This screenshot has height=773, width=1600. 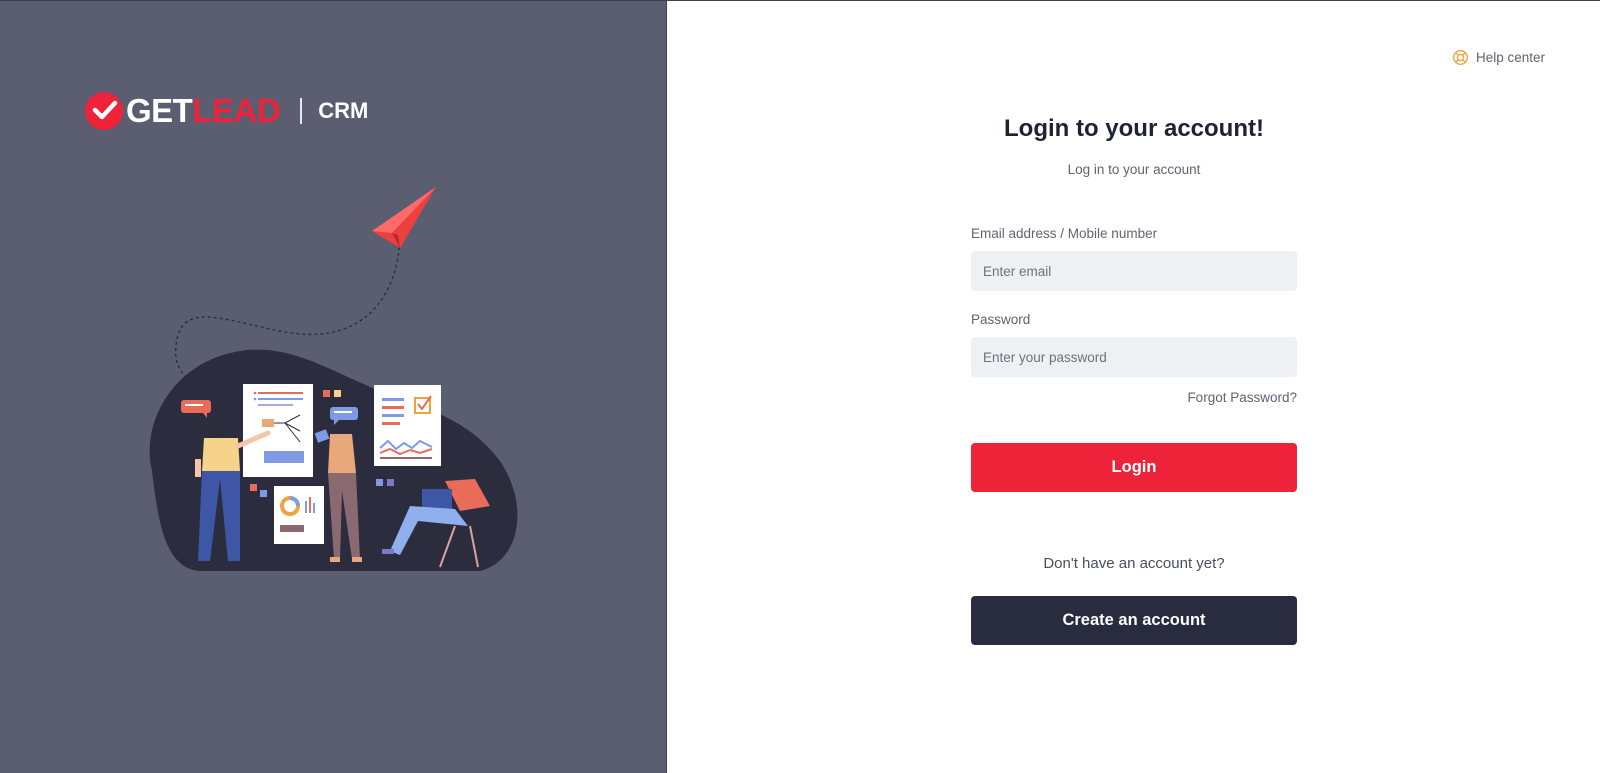 What do you see at coordinates (236, 110) in the screenshot?
I see `logo-word-lead: LEAD` at bounding box center [236, 110].